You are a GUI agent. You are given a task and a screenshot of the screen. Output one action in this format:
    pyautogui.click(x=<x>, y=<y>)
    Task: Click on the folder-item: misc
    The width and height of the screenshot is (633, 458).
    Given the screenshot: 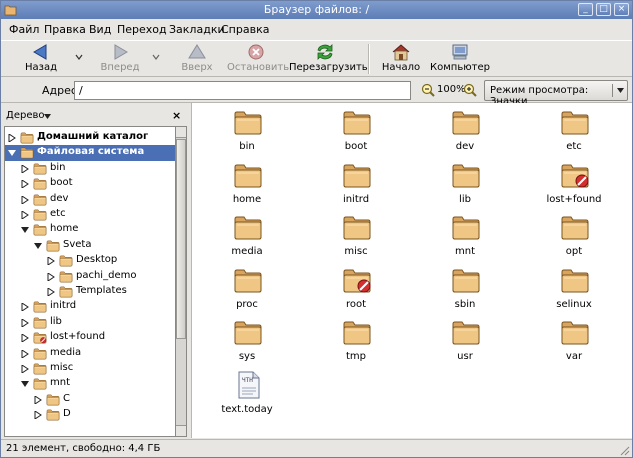 What is the action you would take?
    pyautogui.click(x=356, y=238)
    